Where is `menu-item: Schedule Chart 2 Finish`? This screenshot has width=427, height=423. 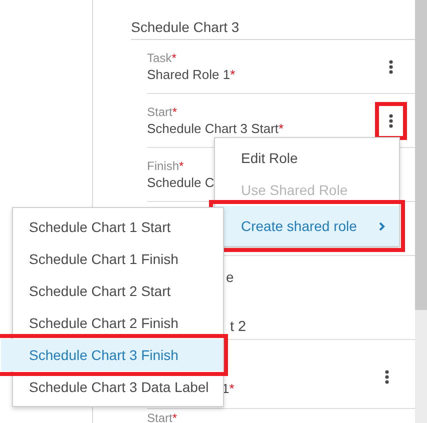 menu-item: Schedule Chart 2 Finish is located at coordinates (118, 323).